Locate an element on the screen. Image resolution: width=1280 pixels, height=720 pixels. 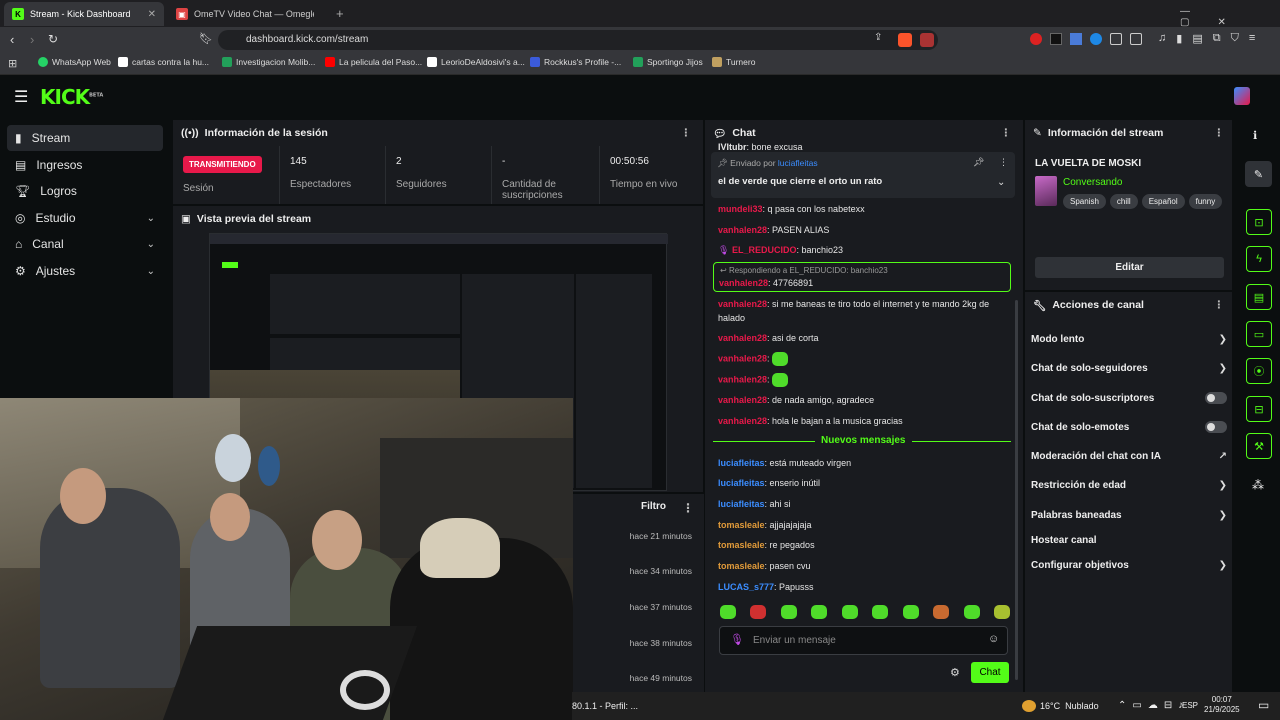
wallet-icon: ▤ is located at coordinates (1197, 38).